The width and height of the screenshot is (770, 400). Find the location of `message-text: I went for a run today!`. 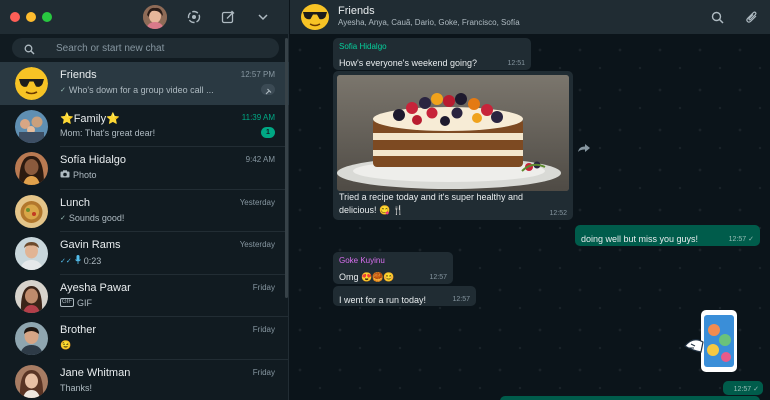

message-text: I went for a run today! is located at coordinates (383, 300).